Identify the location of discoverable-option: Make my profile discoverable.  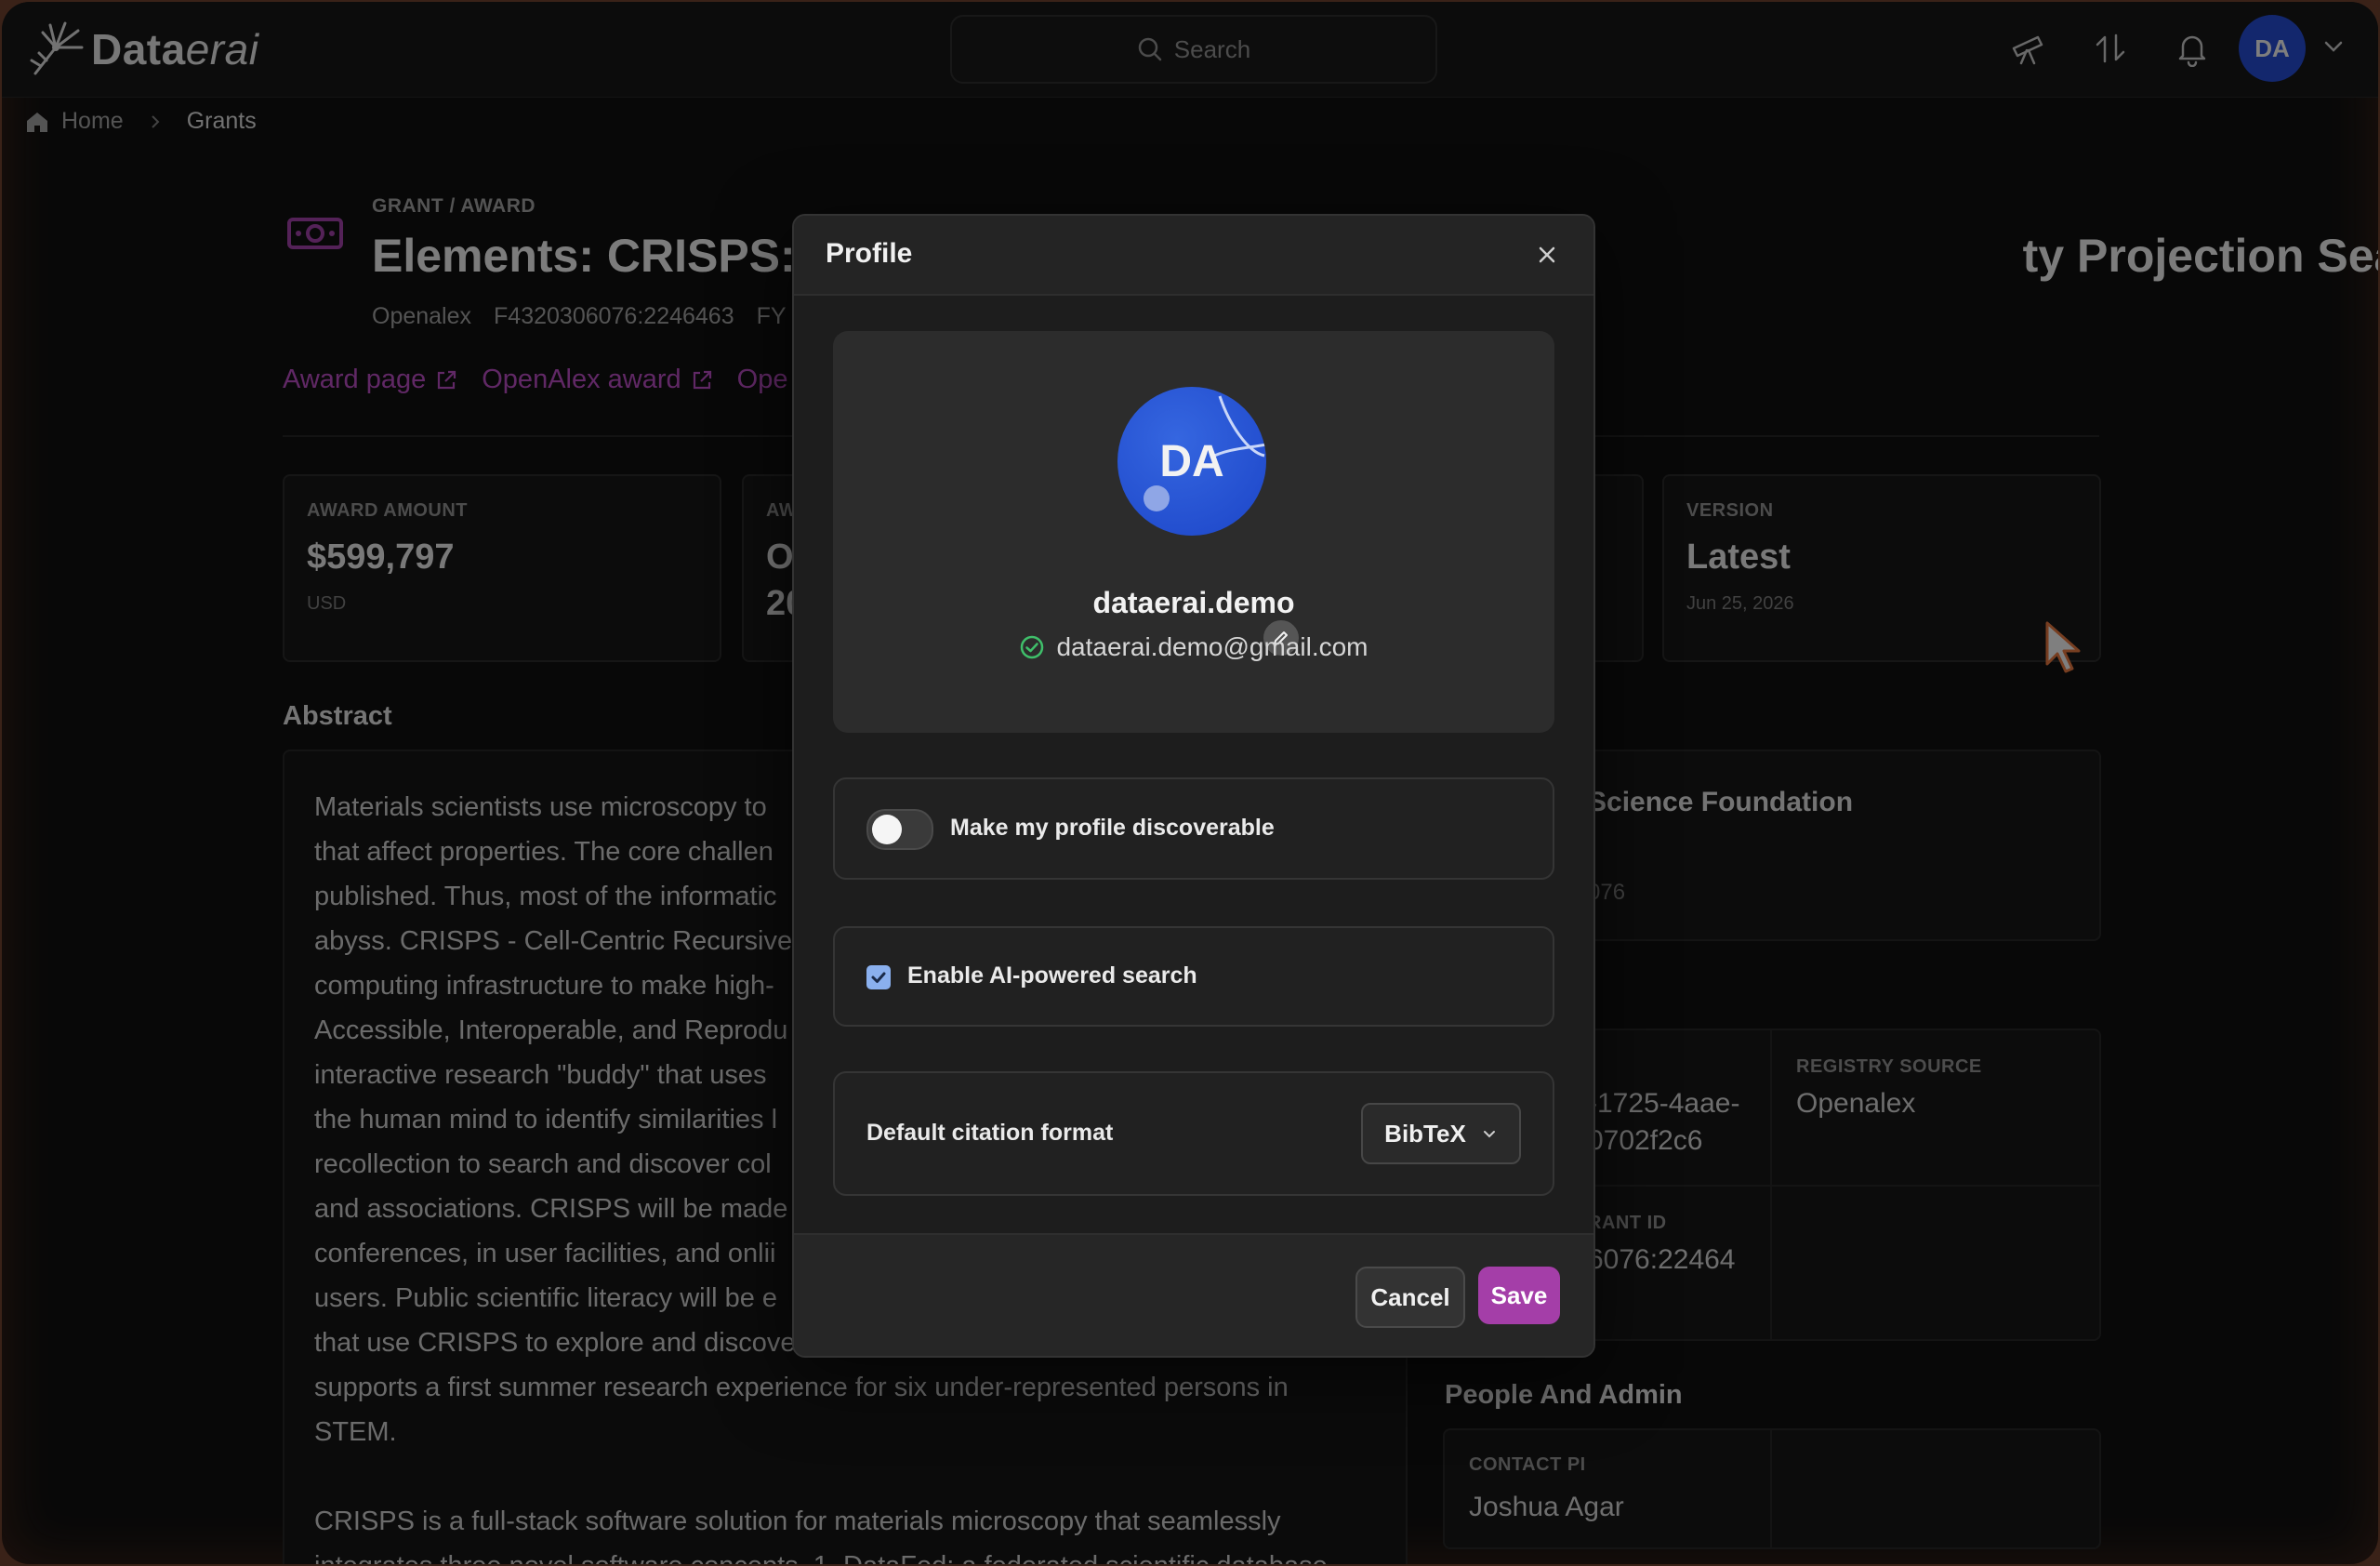
(1193, 829).